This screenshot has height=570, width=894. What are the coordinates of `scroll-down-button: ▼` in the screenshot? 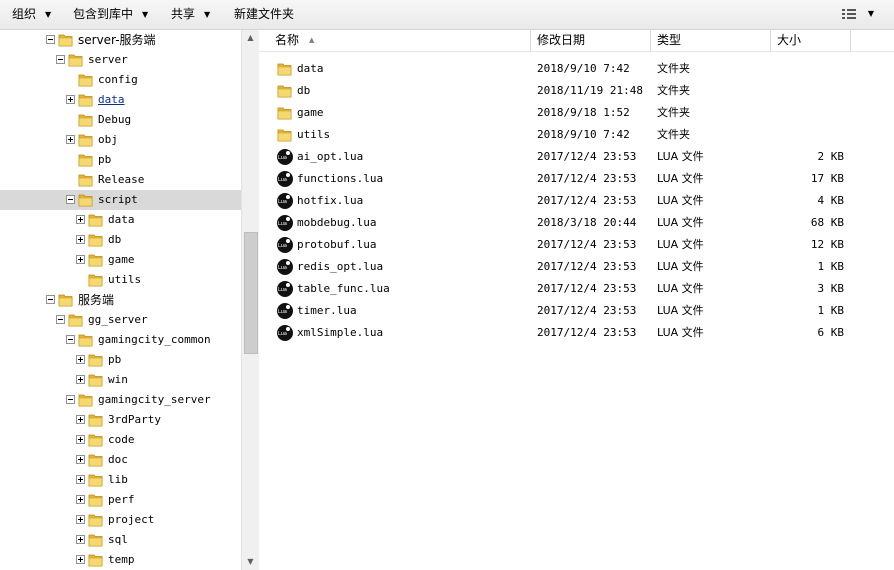 It's located at (250, 562).